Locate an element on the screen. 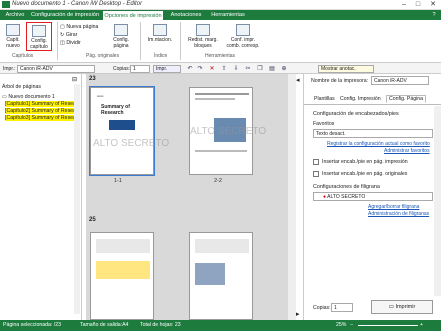  printer-icon: ▭ is located at coordinates (391, 307).